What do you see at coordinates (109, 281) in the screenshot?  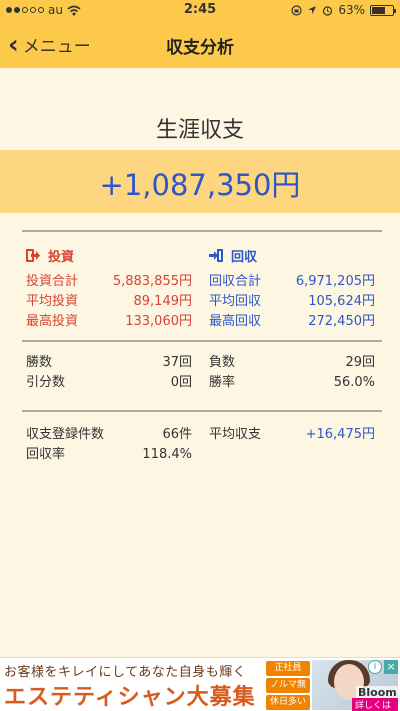 I see `investment-row: 投資合計 5,883,855円` at bounding box center [109, 281].